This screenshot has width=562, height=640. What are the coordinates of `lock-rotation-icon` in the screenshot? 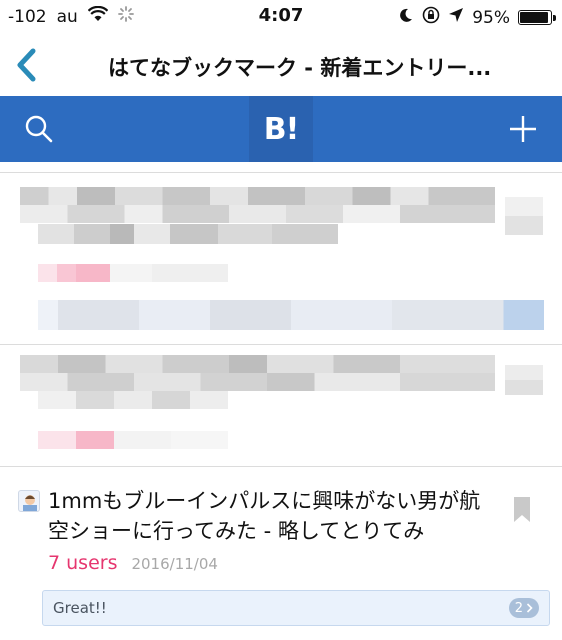 It's located at (431, 17).